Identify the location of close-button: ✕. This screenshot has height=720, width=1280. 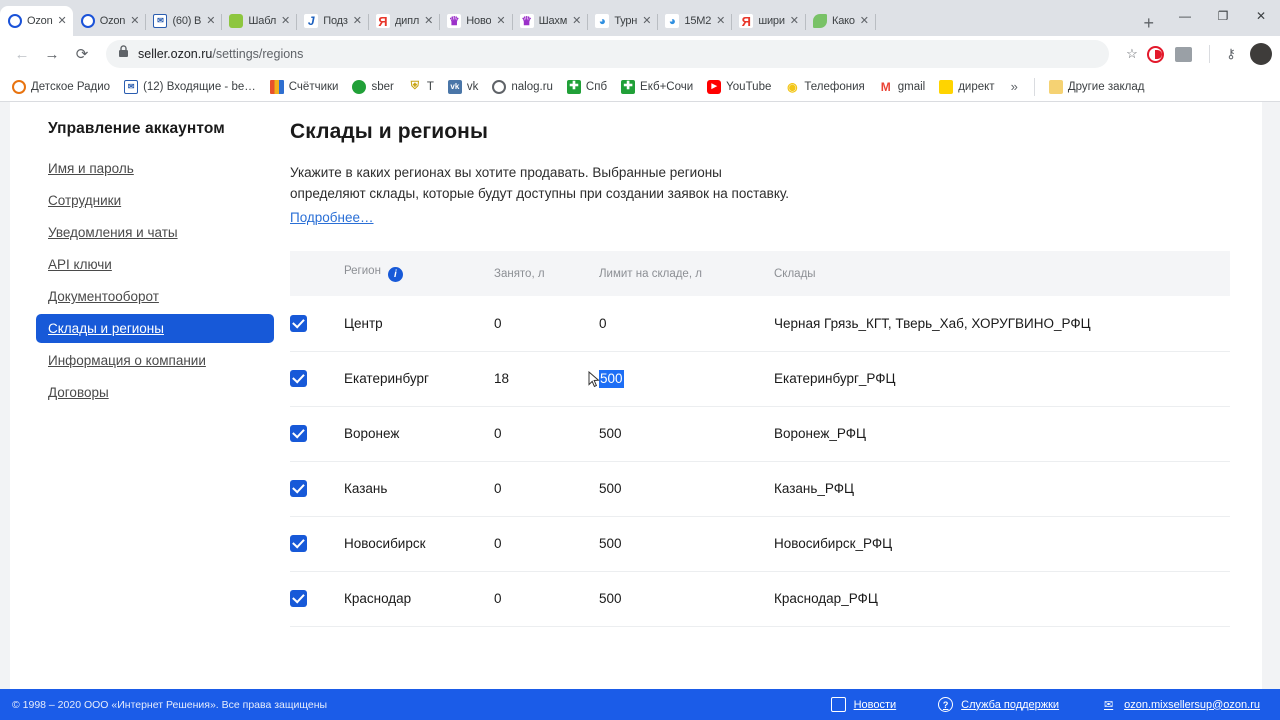
(1261, 16).